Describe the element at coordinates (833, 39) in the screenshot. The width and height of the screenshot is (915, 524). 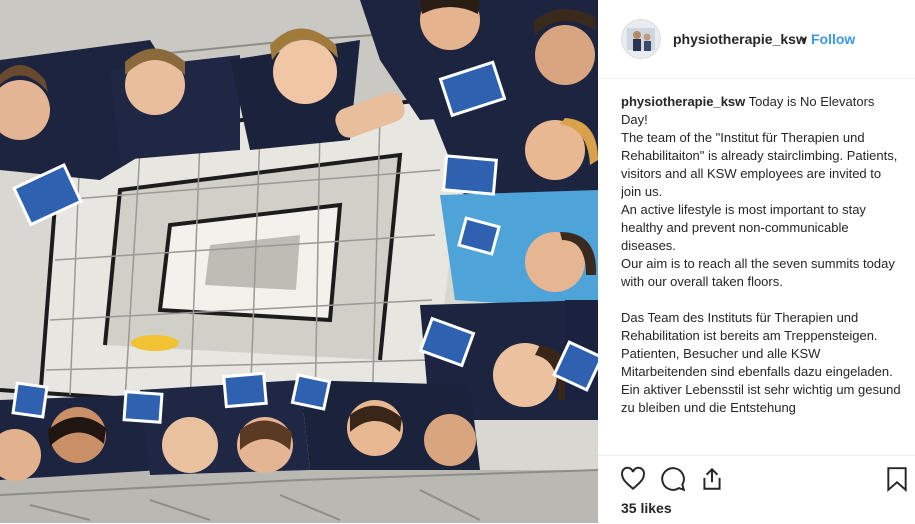
I see `follow-button: Follow` at that location.